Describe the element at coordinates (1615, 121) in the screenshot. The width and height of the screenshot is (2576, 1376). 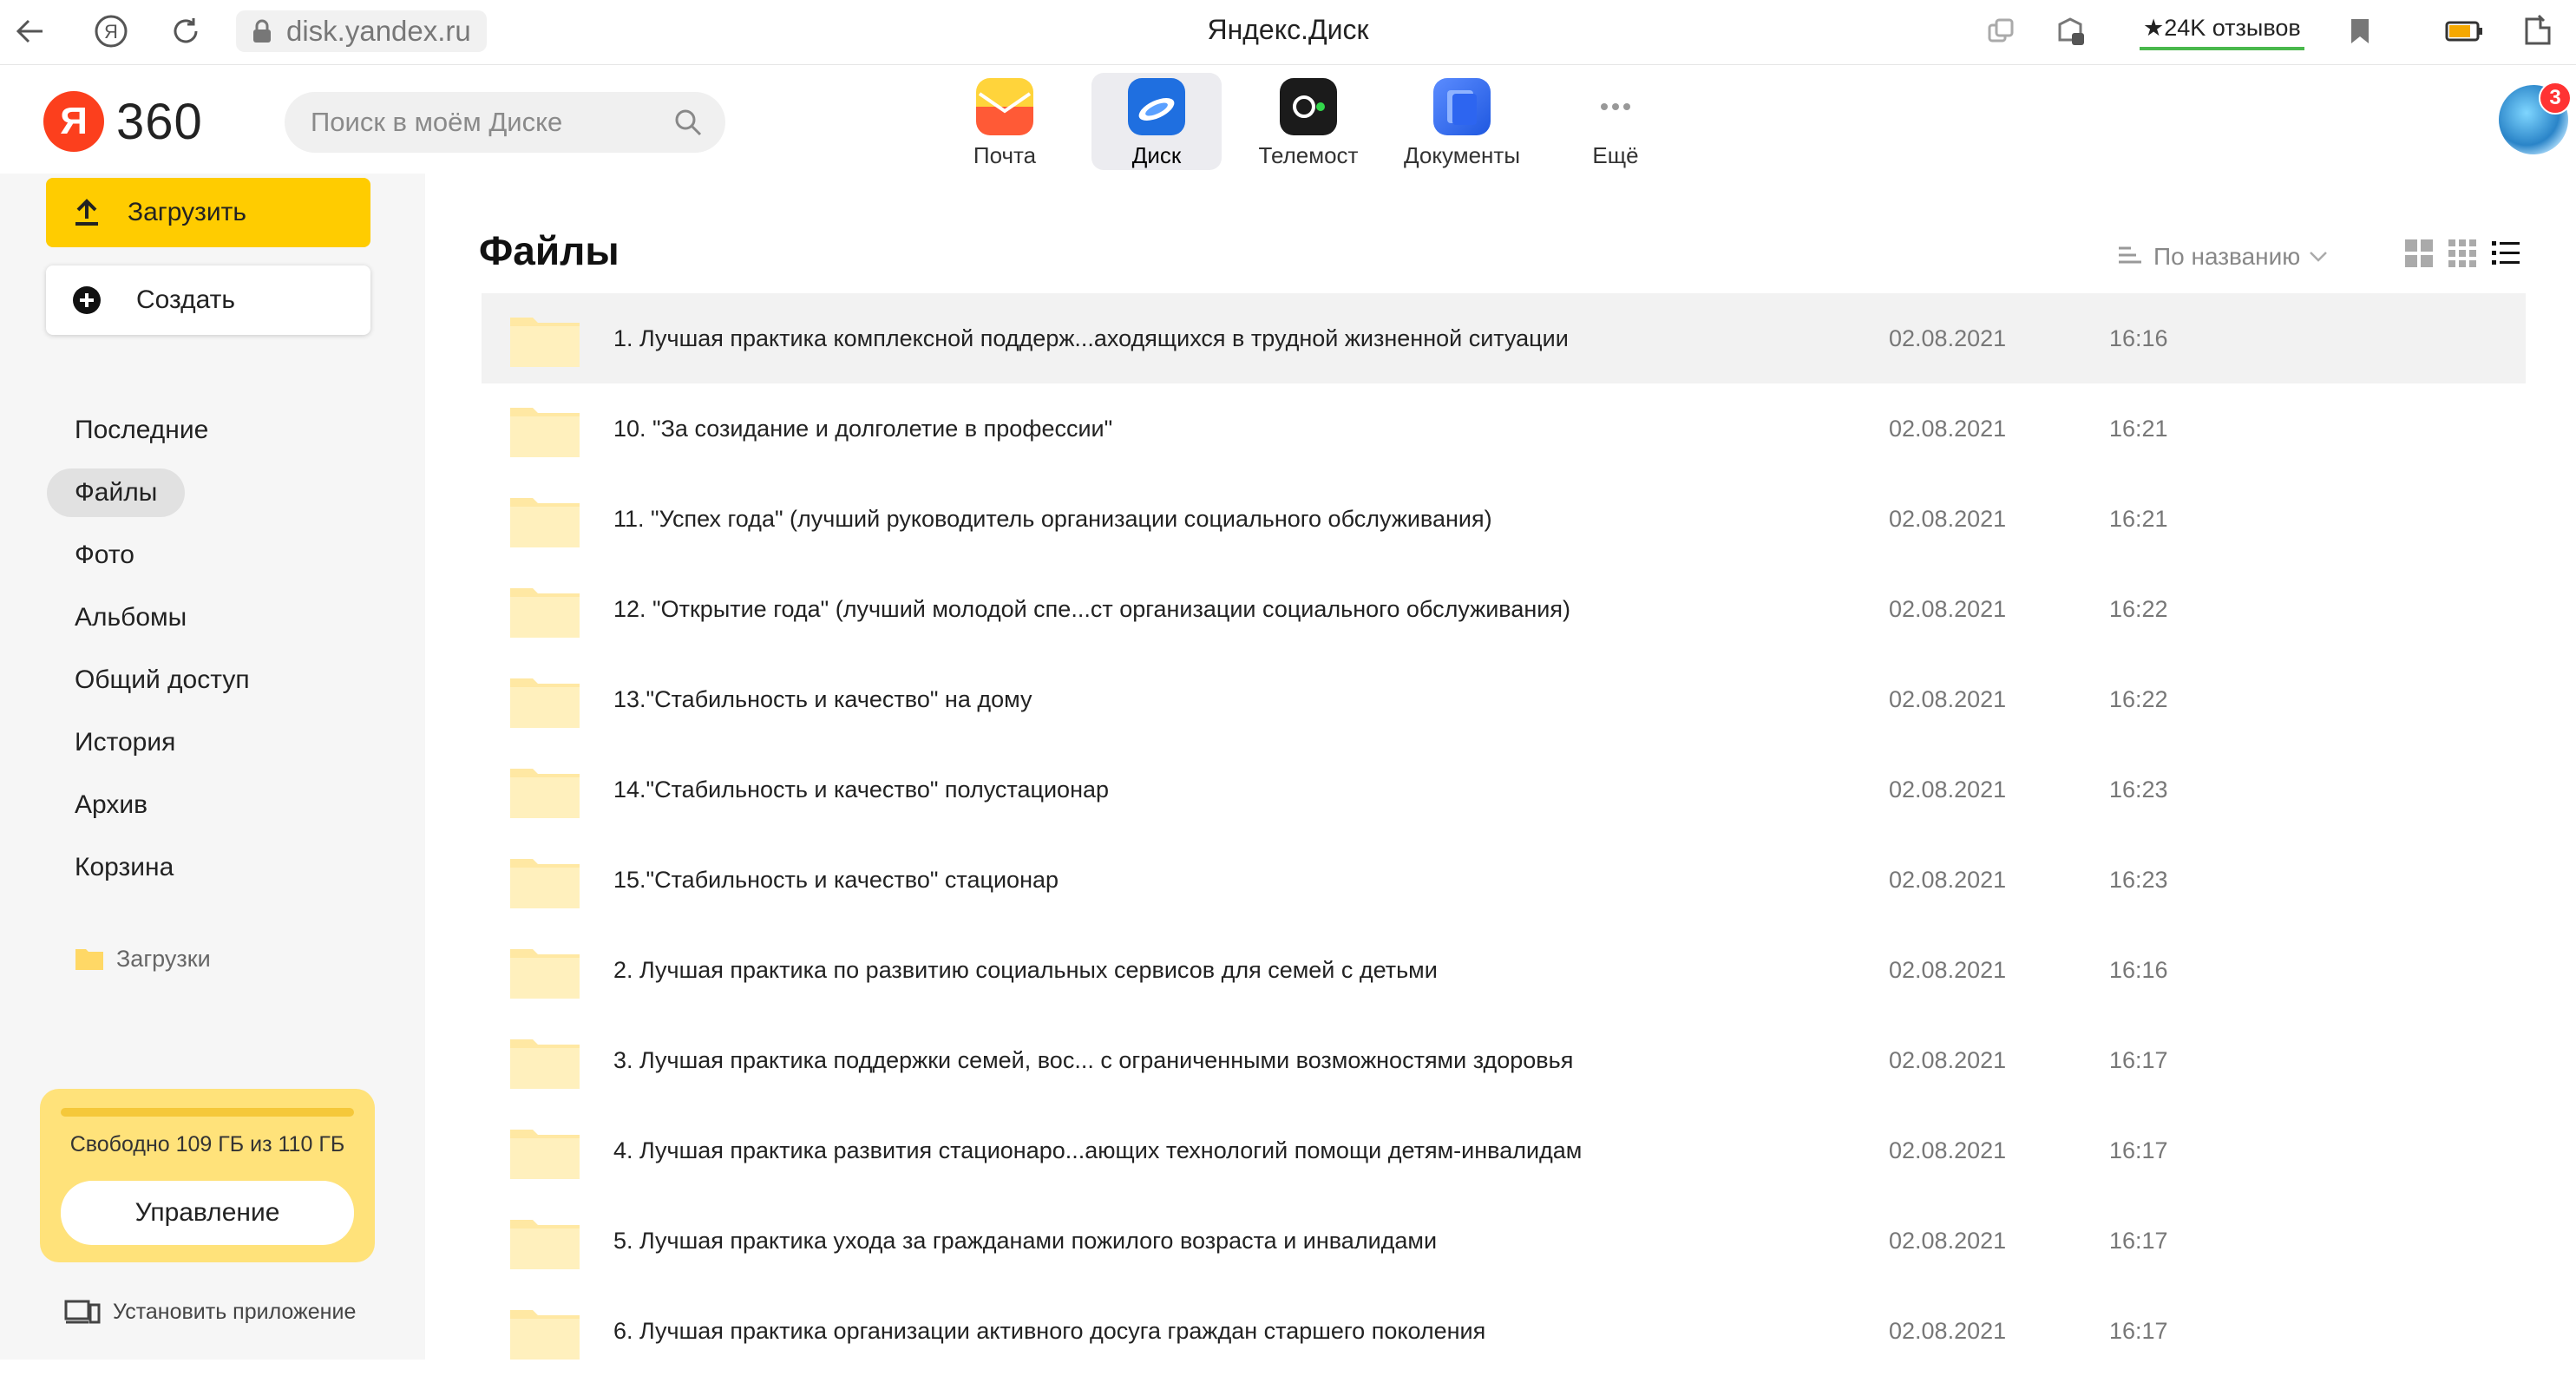
I see `service-more: Ещё` at that location.